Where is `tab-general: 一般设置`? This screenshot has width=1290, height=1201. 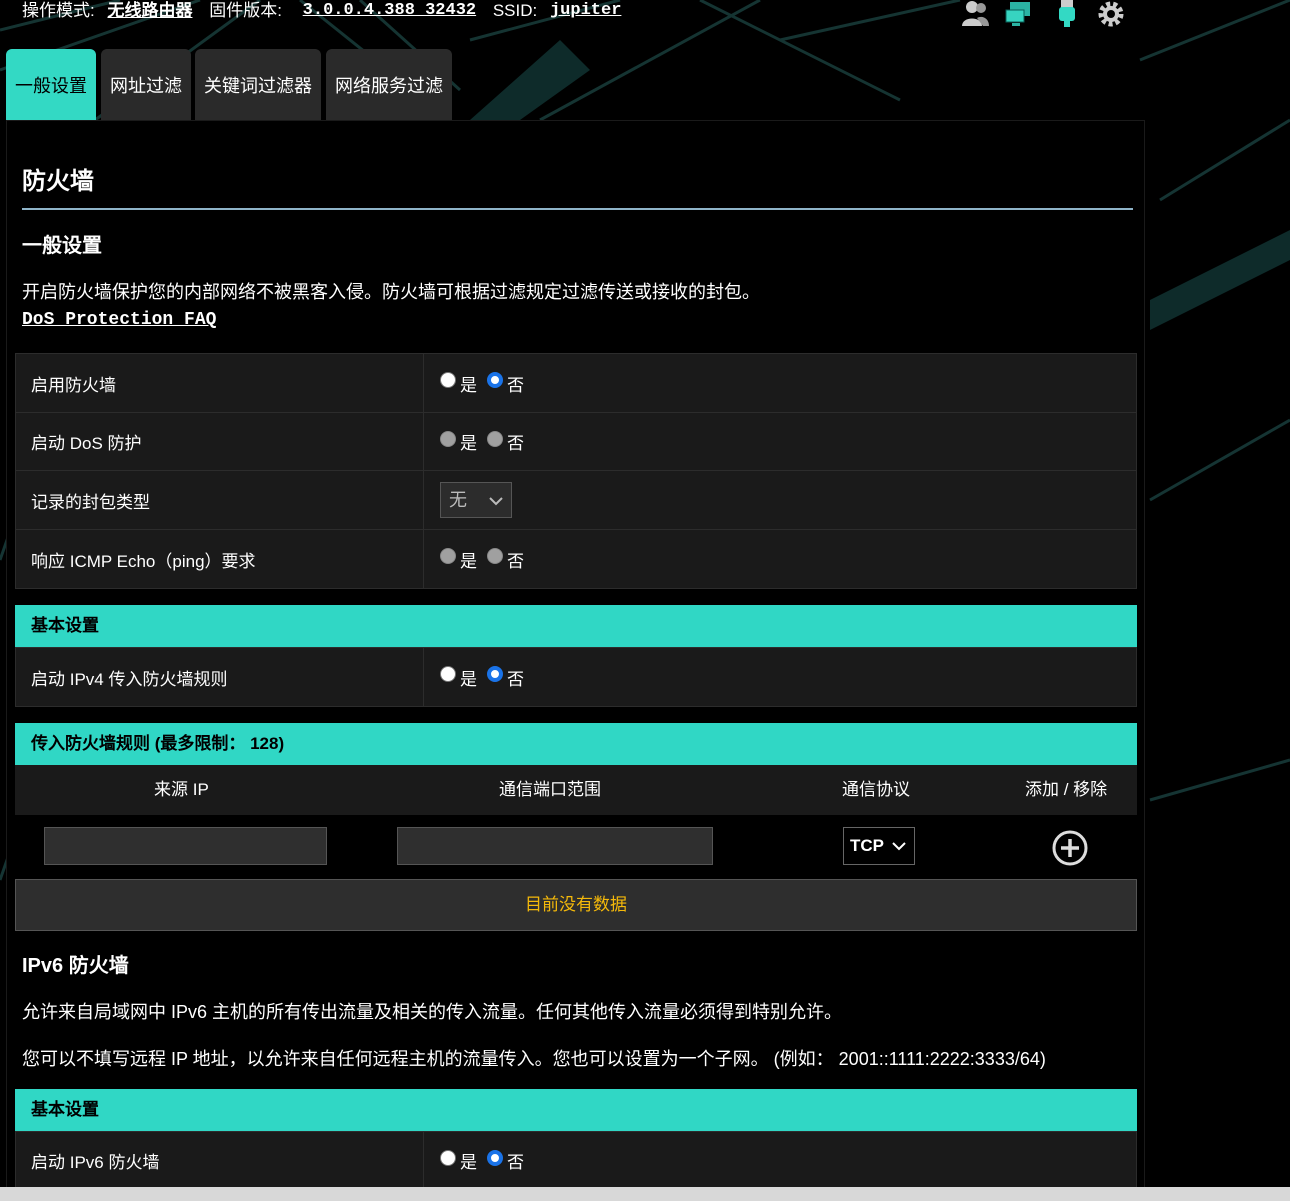 tab-general: 一般设置 is located at coordinates (51, 84).